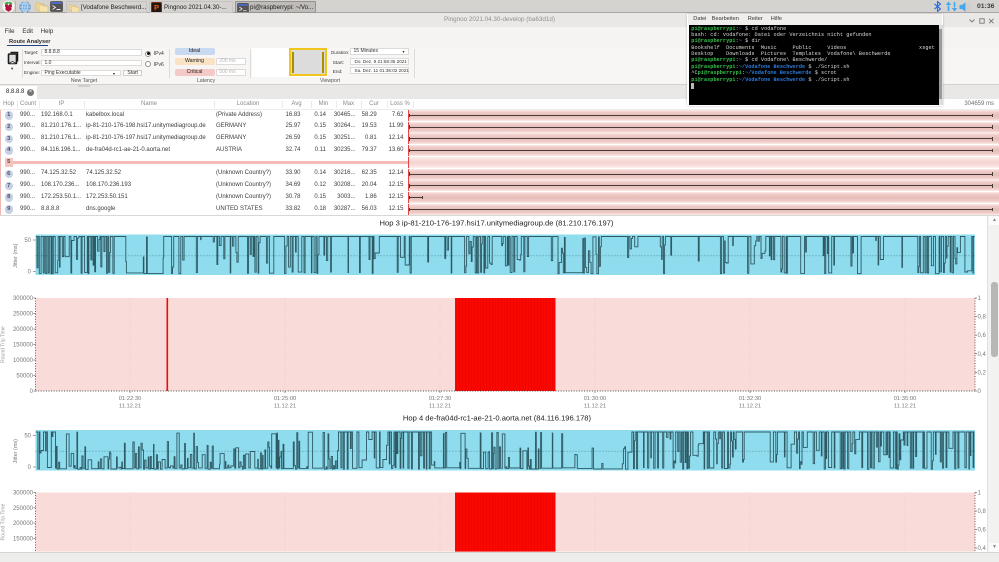 Image resolution: width=999 pixels, height=562 pixels. I want to click on svg-text: 0,2, so click(982, 373).